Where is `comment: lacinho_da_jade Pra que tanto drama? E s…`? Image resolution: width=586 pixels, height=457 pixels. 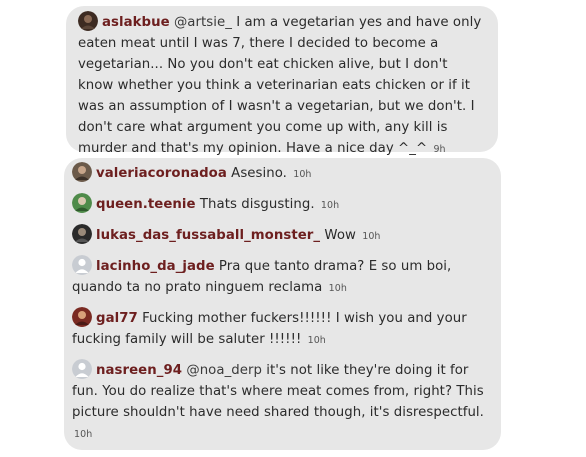 comment: lacinho_da_jade Pra que tanto drama? E s… is located at coordinates (283, 277).